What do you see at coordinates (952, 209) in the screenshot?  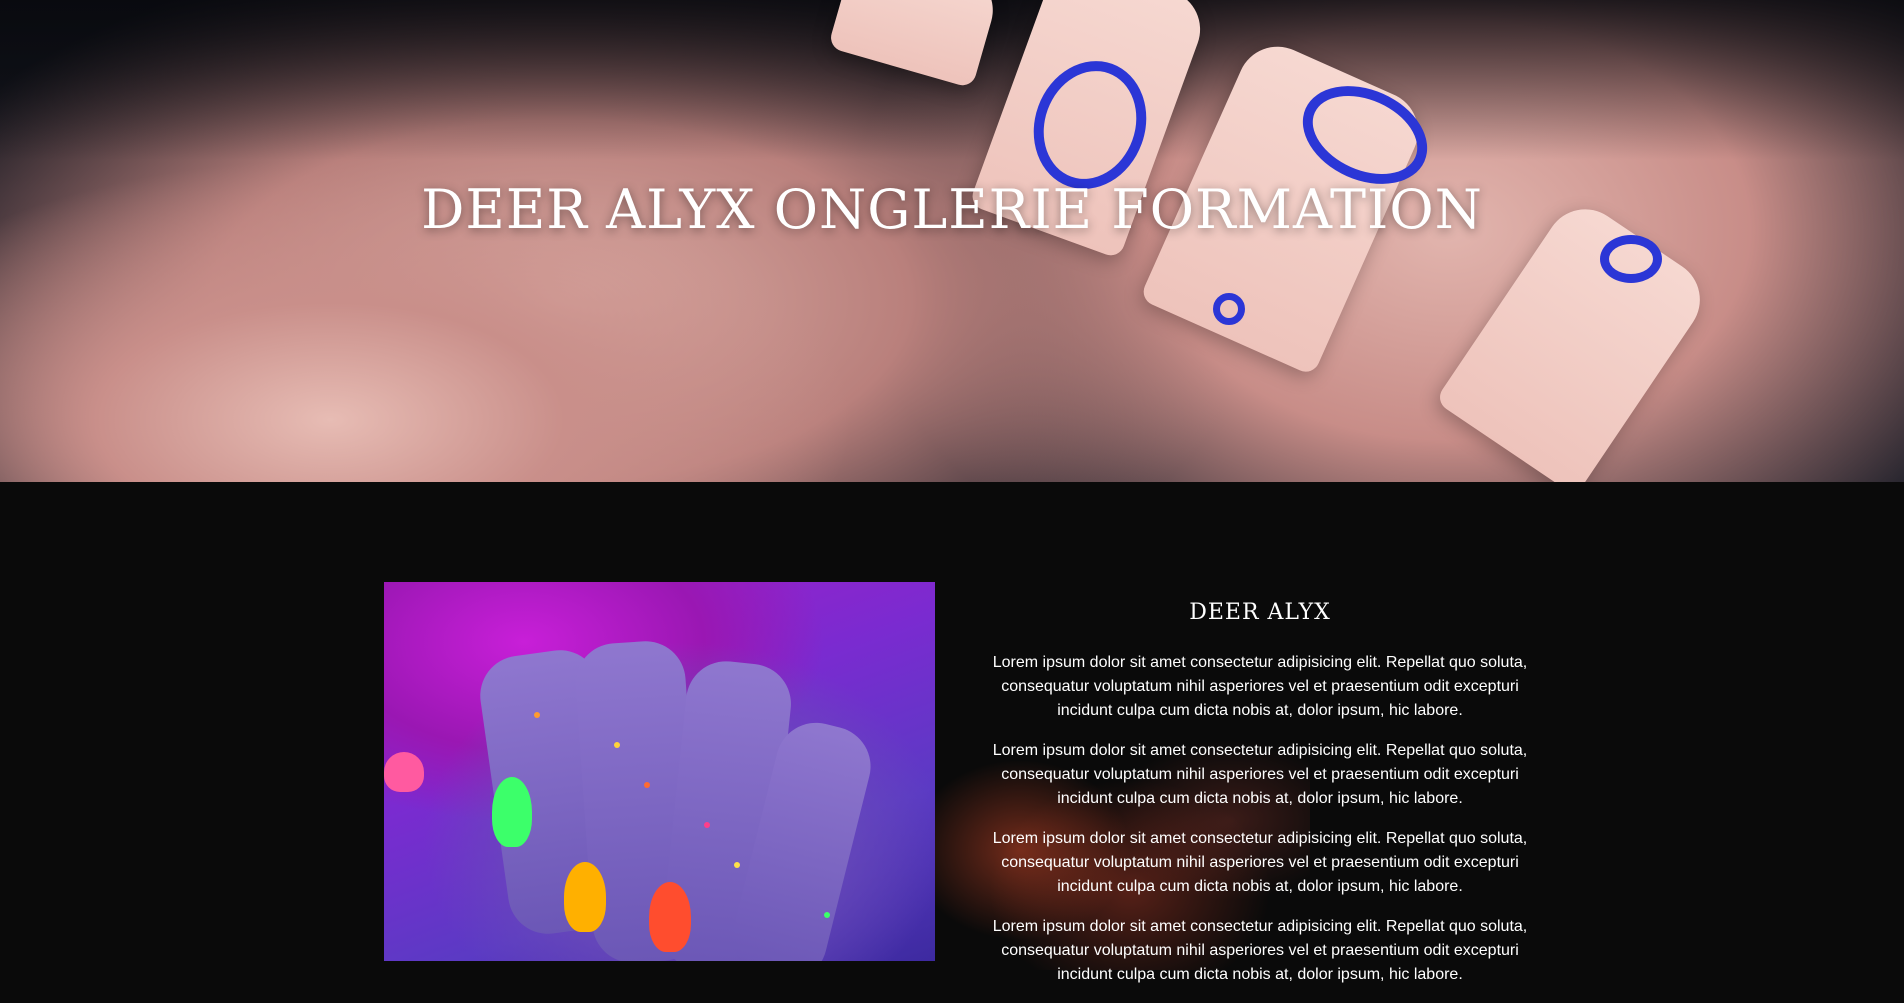 I see `hero-title: DEER ALYX ONGLERIE FORMATION` at bounding box center [952, 209].